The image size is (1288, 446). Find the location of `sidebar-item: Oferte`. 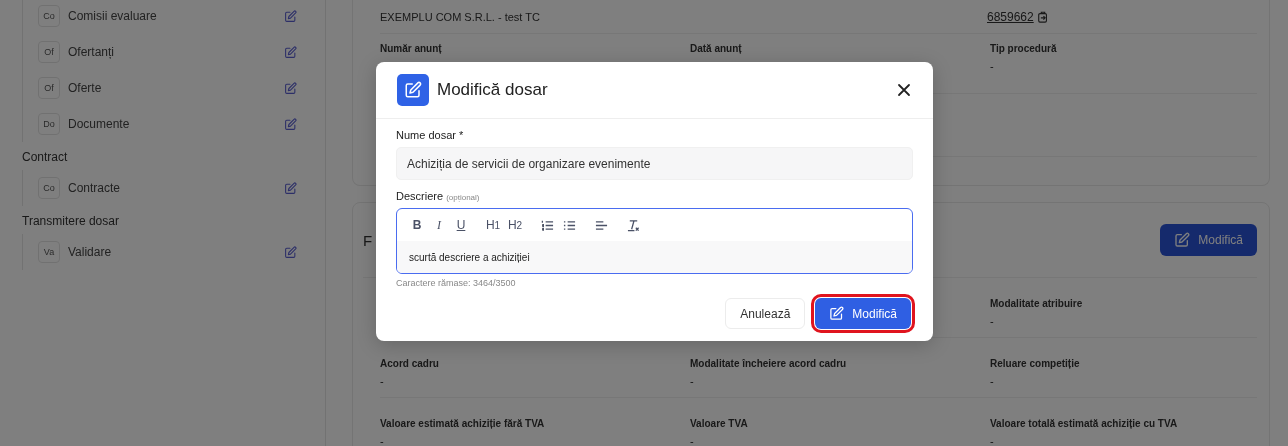

sidebar-item: Oferte is located at coordinates (85, 88).